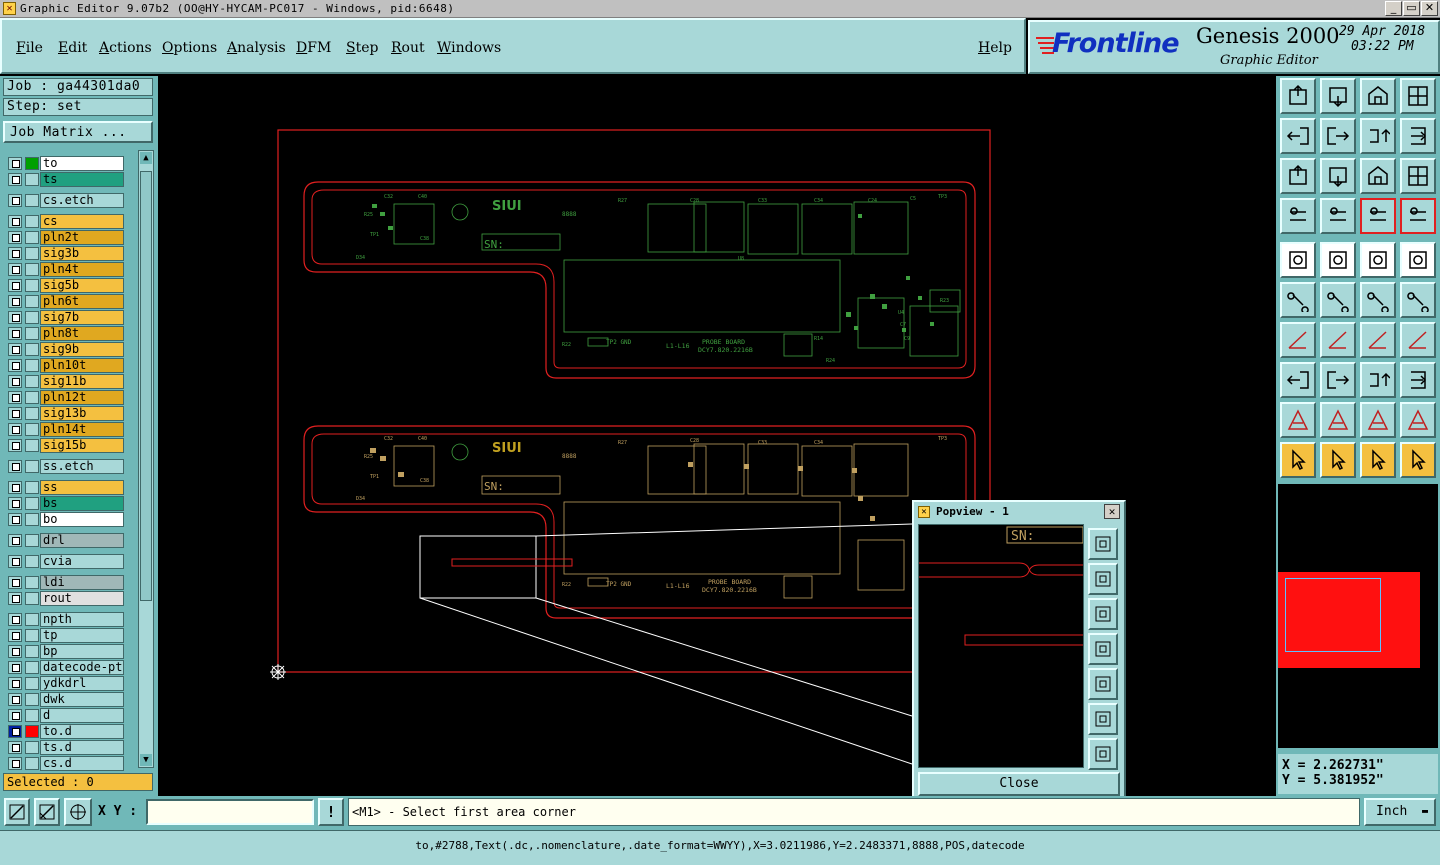 This screenshot has height=865, width=1440. What do you see at coordinates (82, 715) in the screenshot?
I see `layer-name: d` at bounding box center [82, 715].